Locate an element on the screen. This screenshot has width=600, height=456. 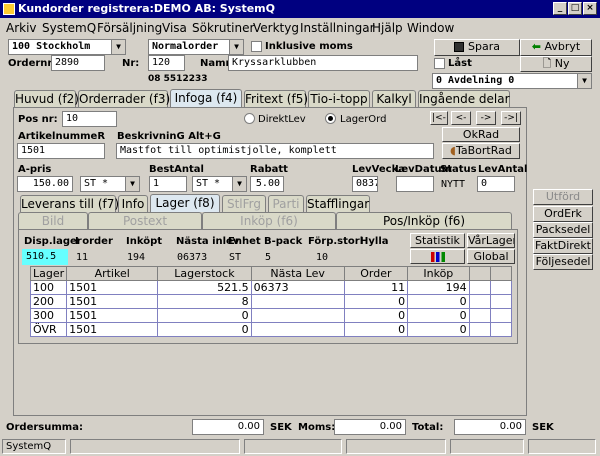
nav-first-button: |<- is located at coordinates (439, 118).